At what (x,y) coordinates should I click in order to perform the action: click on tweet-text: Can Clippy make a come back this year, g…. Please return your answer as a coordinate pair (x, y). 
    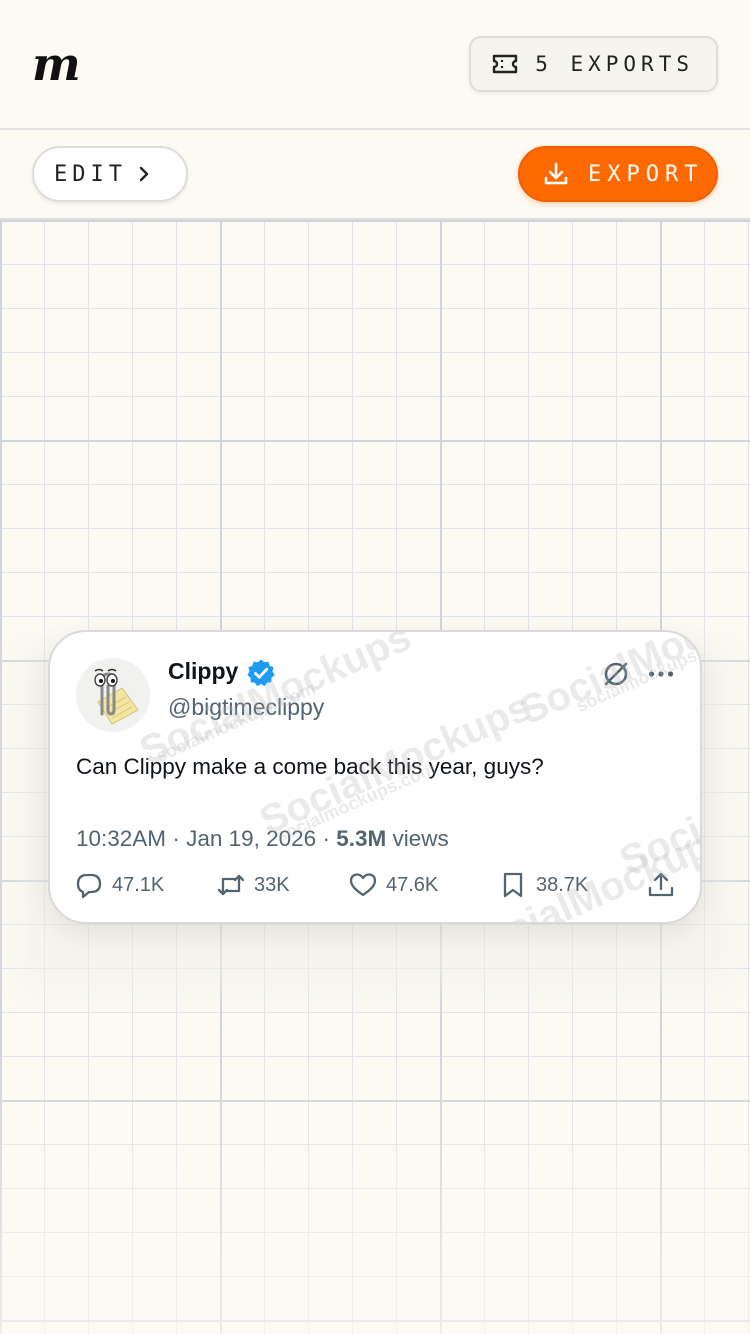
    Looking at the image, I should click on (310, 766).